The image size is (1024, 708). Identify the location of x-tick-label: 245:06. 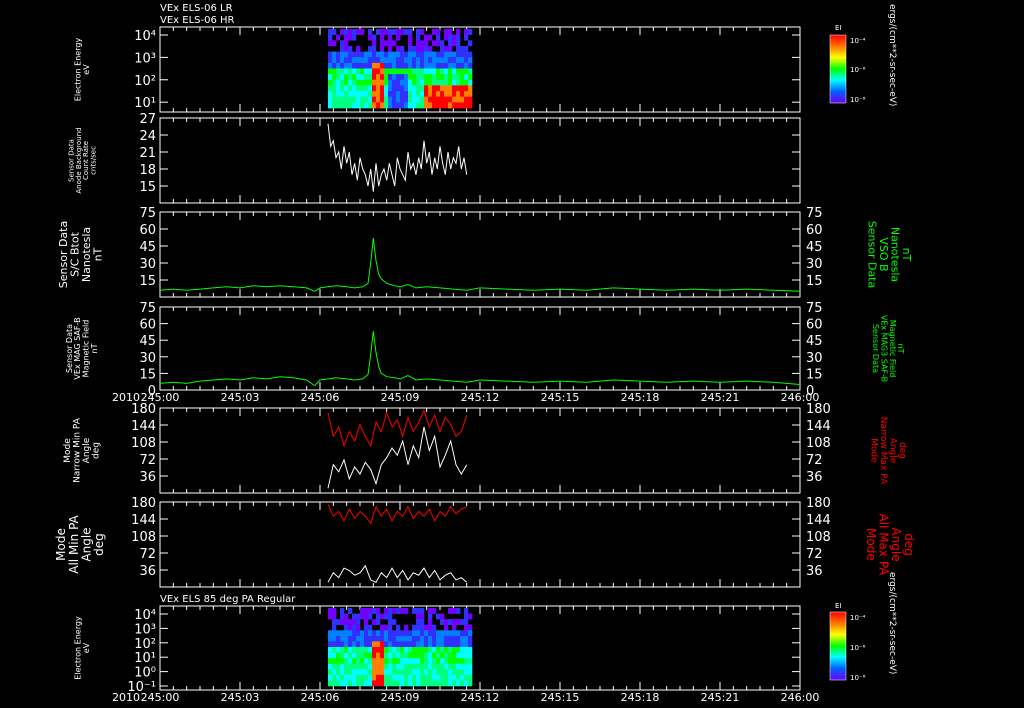
(320, 397).